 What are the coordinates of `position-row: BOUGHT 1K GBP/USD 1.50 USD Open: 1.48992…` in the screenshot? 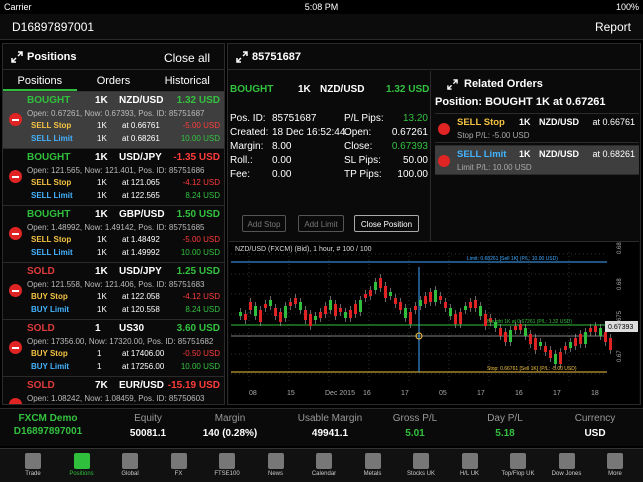 It's located at (113, 234).